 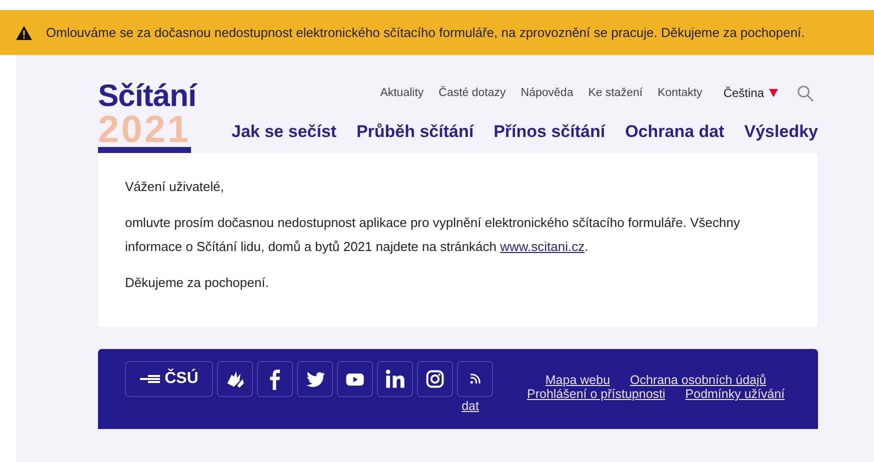 I want to click on linkedin-icon, so click(x=395, y=379).